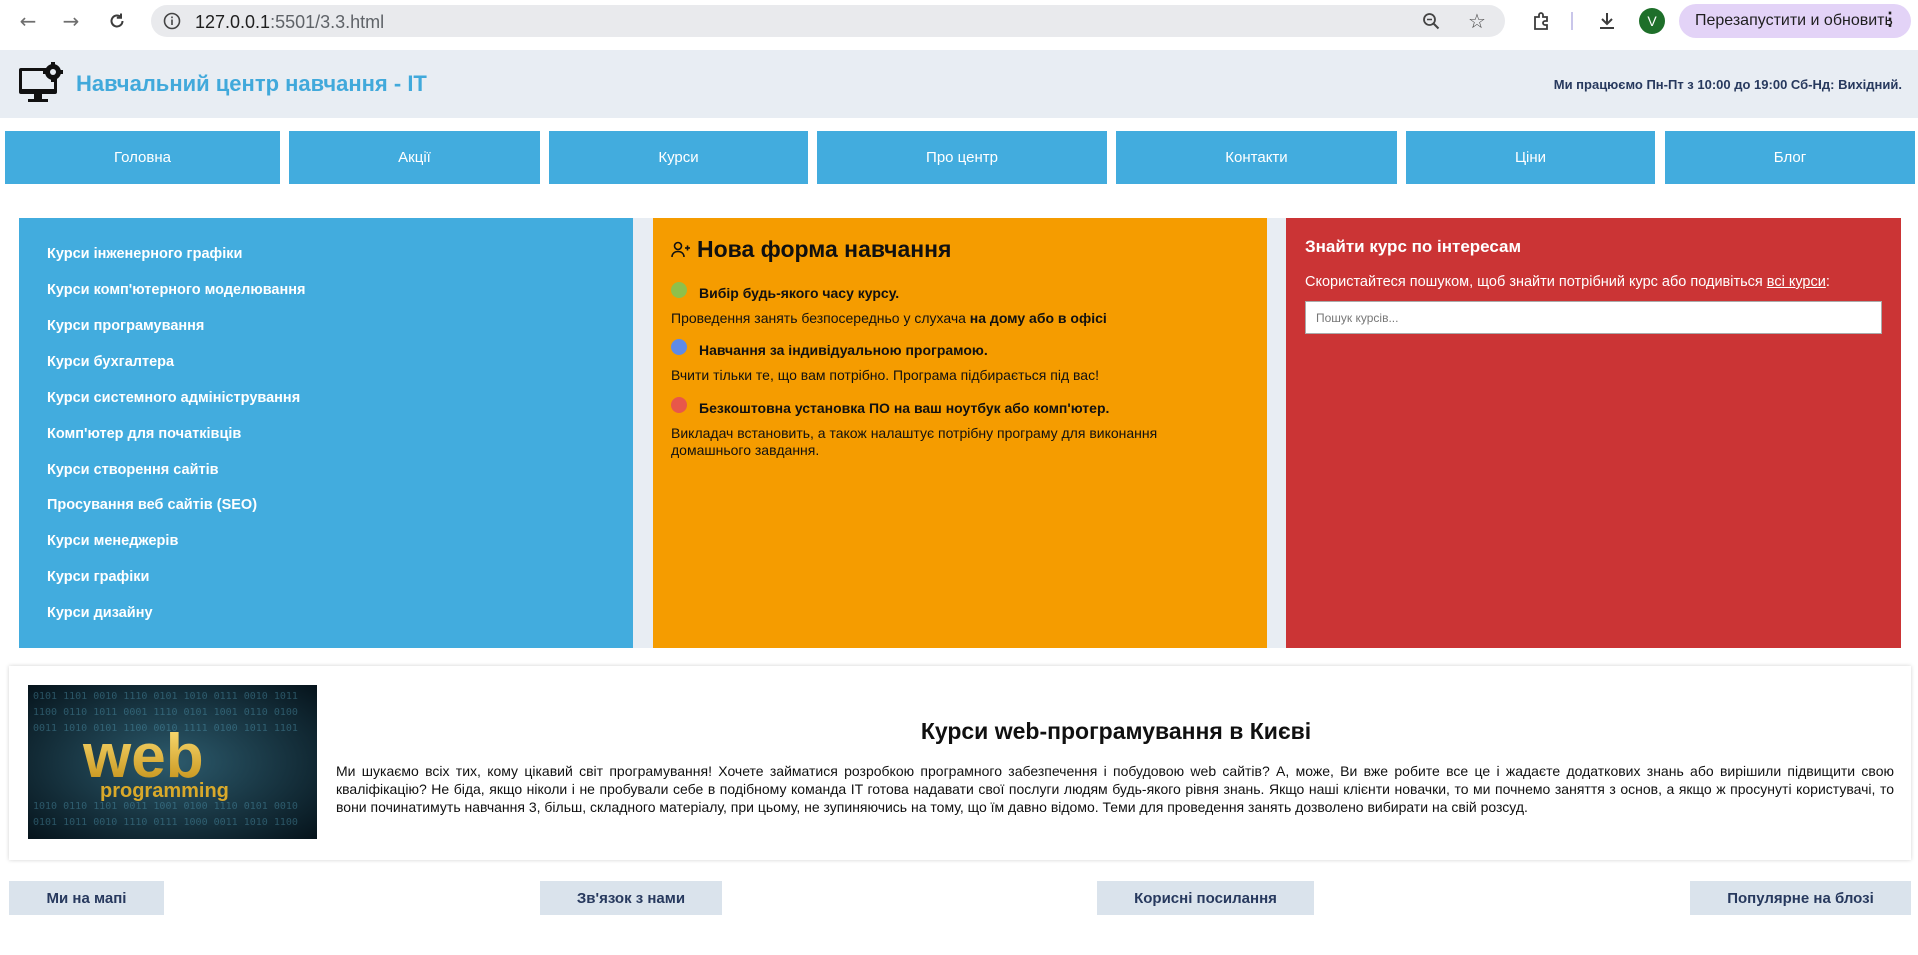 The image size is (1918, 955). What do you see at coordinates (843, 350) in the screenshot?
I see `feature-heading: Навчання за індивідуальною програмою.` at bounding box center [843, 350].